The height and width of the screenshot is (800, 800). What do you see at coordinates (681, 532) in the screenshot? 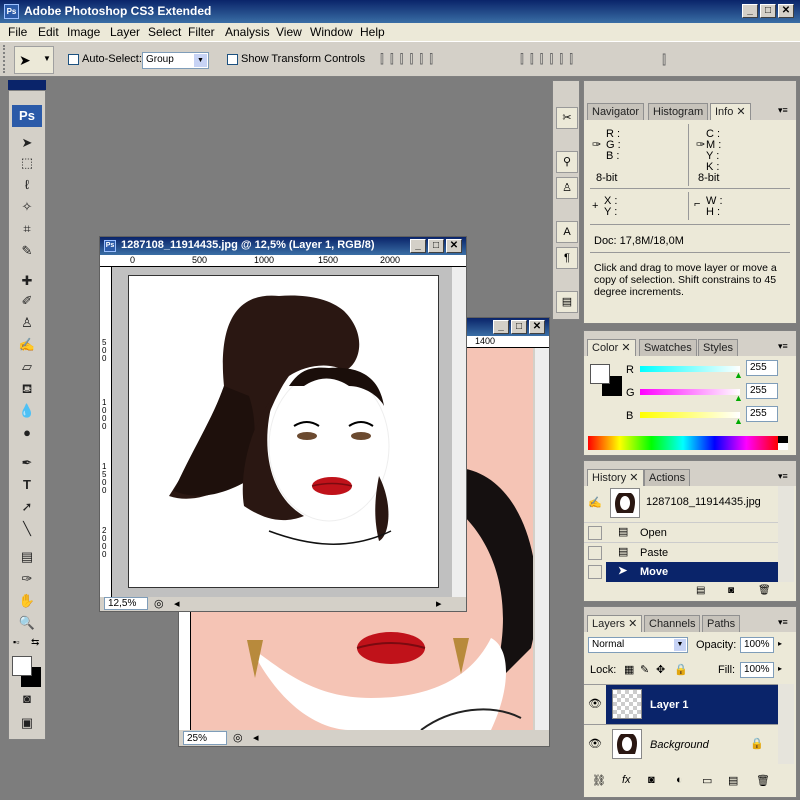
I see `history-item: ▤ Open` at bounding box center [681, 532].